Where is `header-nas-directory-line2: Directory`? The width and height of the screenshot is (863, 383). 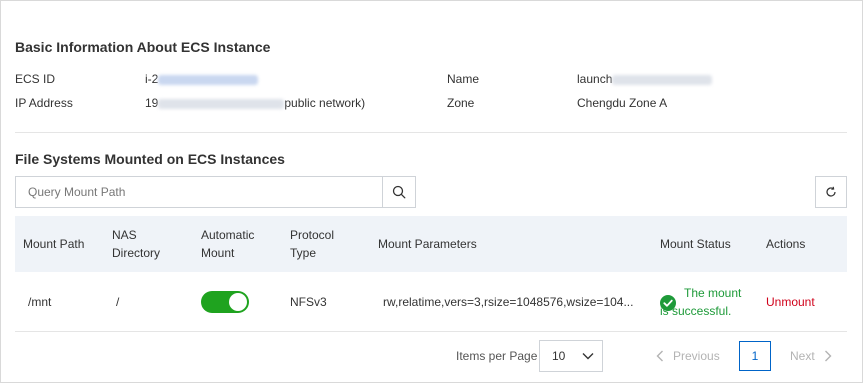
header-nas-directory-line2: Directory is located at coordinates (136, 253).